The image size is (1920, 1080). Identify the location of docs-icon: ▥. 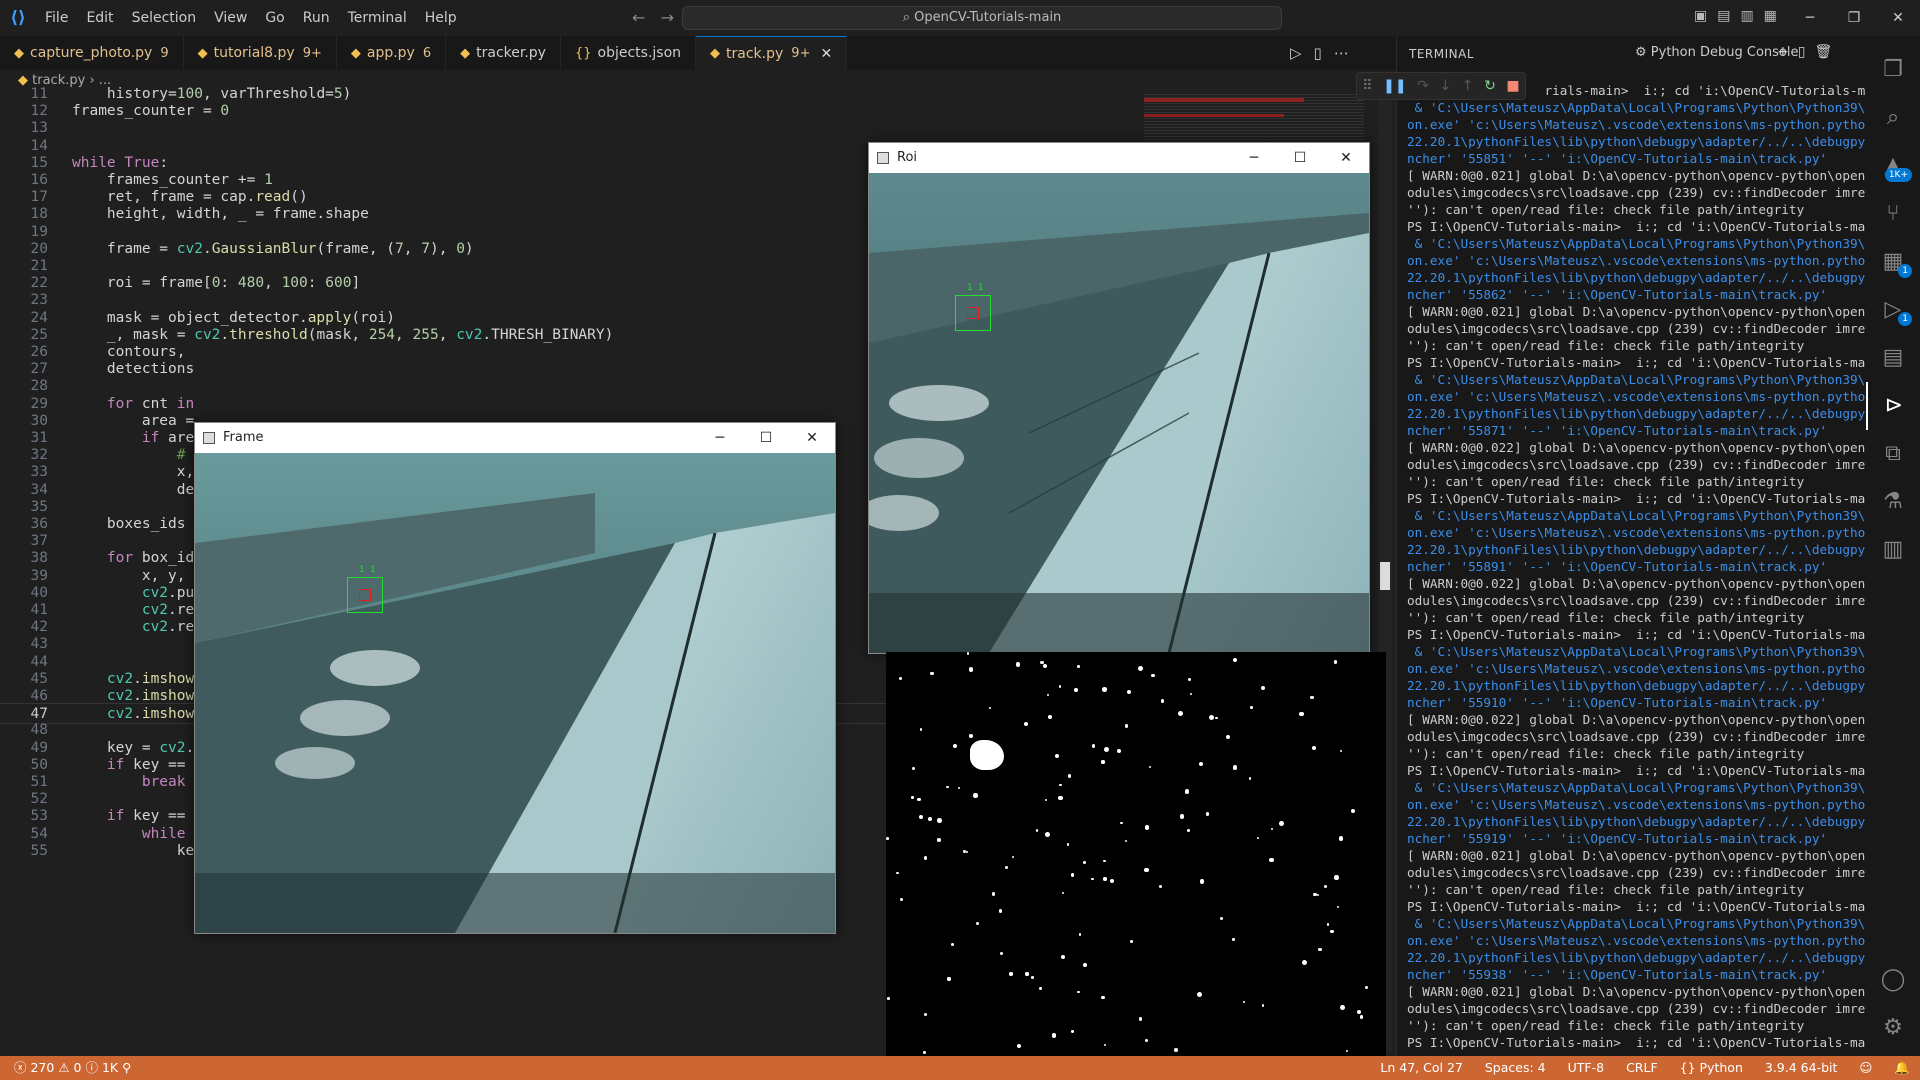
(1893, 550).